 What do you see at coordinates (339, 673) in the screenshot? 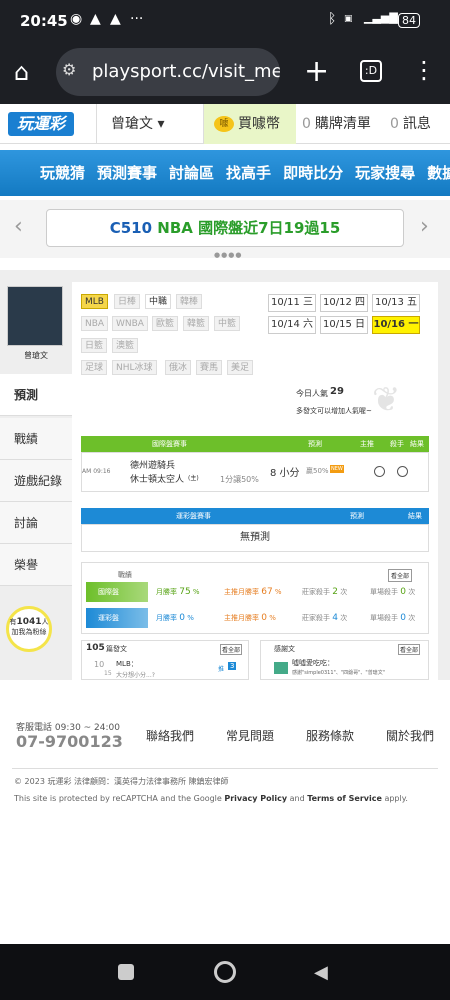
I see `thanks-text: 感謝"simple0311"、"四爺哥"、"曾瑲文"` at bounding box center [339, 673].